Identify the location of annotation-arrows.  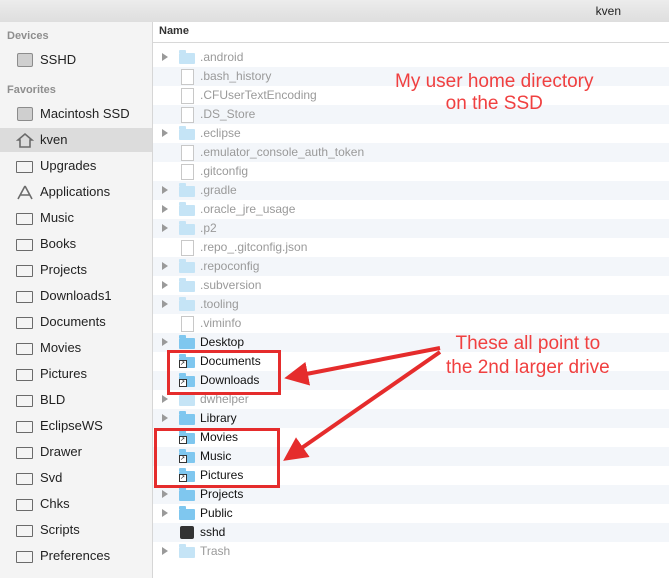
(362, 403).